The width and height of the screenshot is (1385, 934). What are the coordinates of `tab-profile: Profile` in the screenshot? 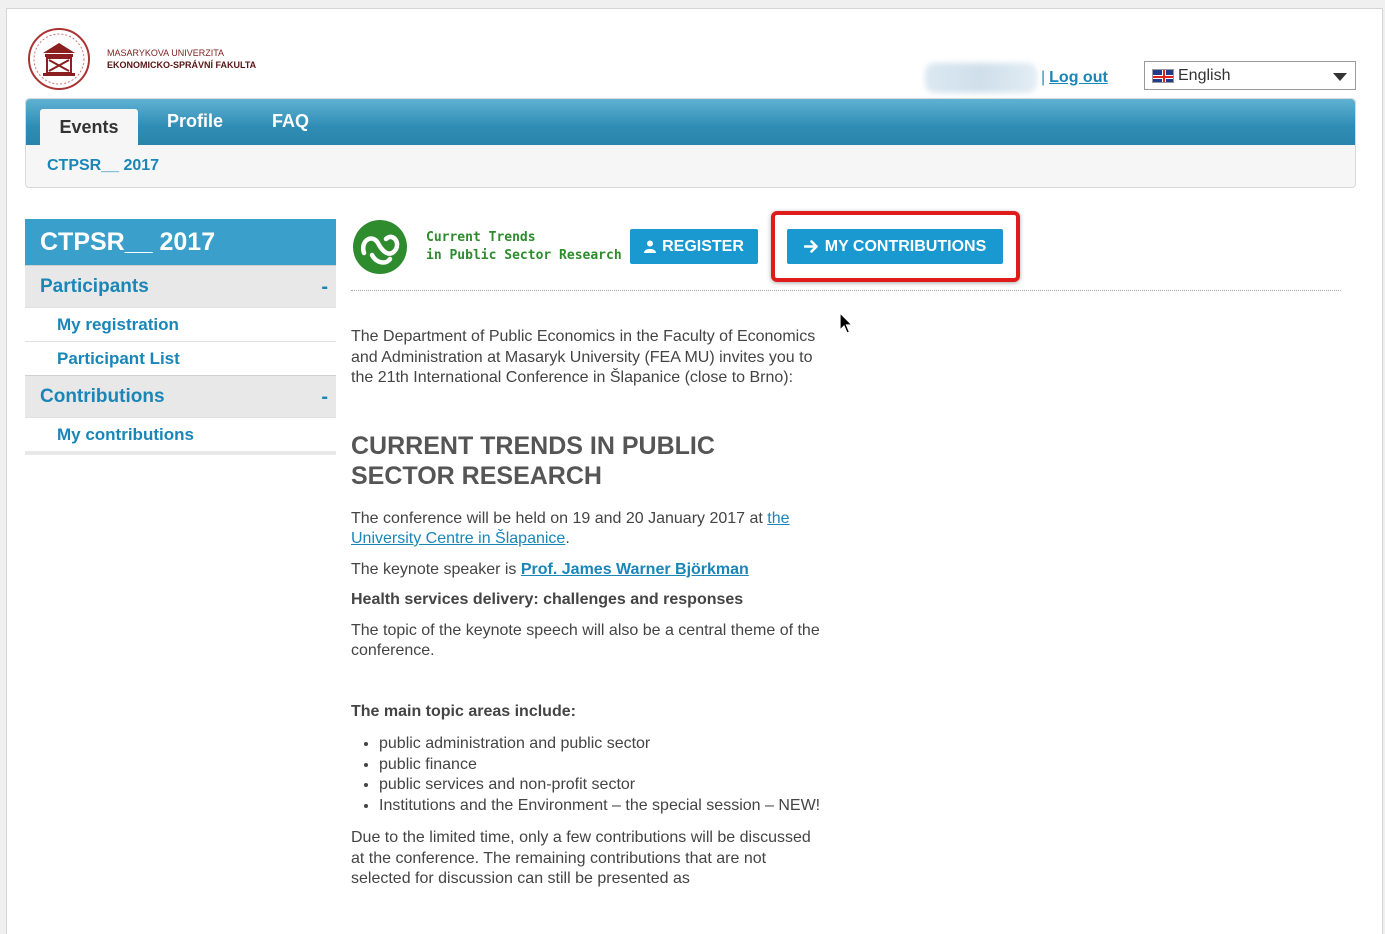 It's located at (195, 121).